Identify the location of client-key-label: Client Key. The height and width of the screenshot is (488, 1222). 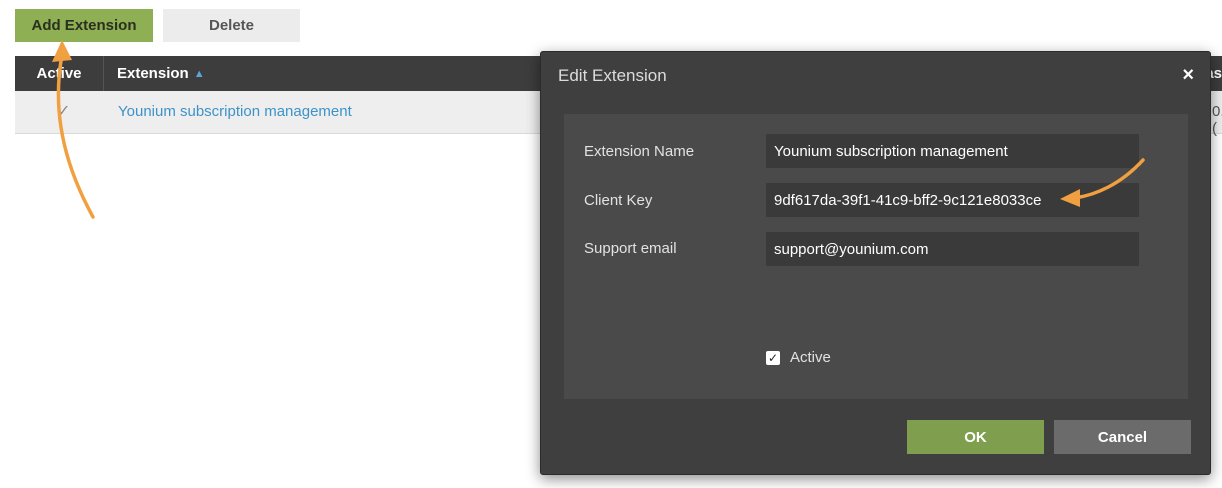
(618, 200).